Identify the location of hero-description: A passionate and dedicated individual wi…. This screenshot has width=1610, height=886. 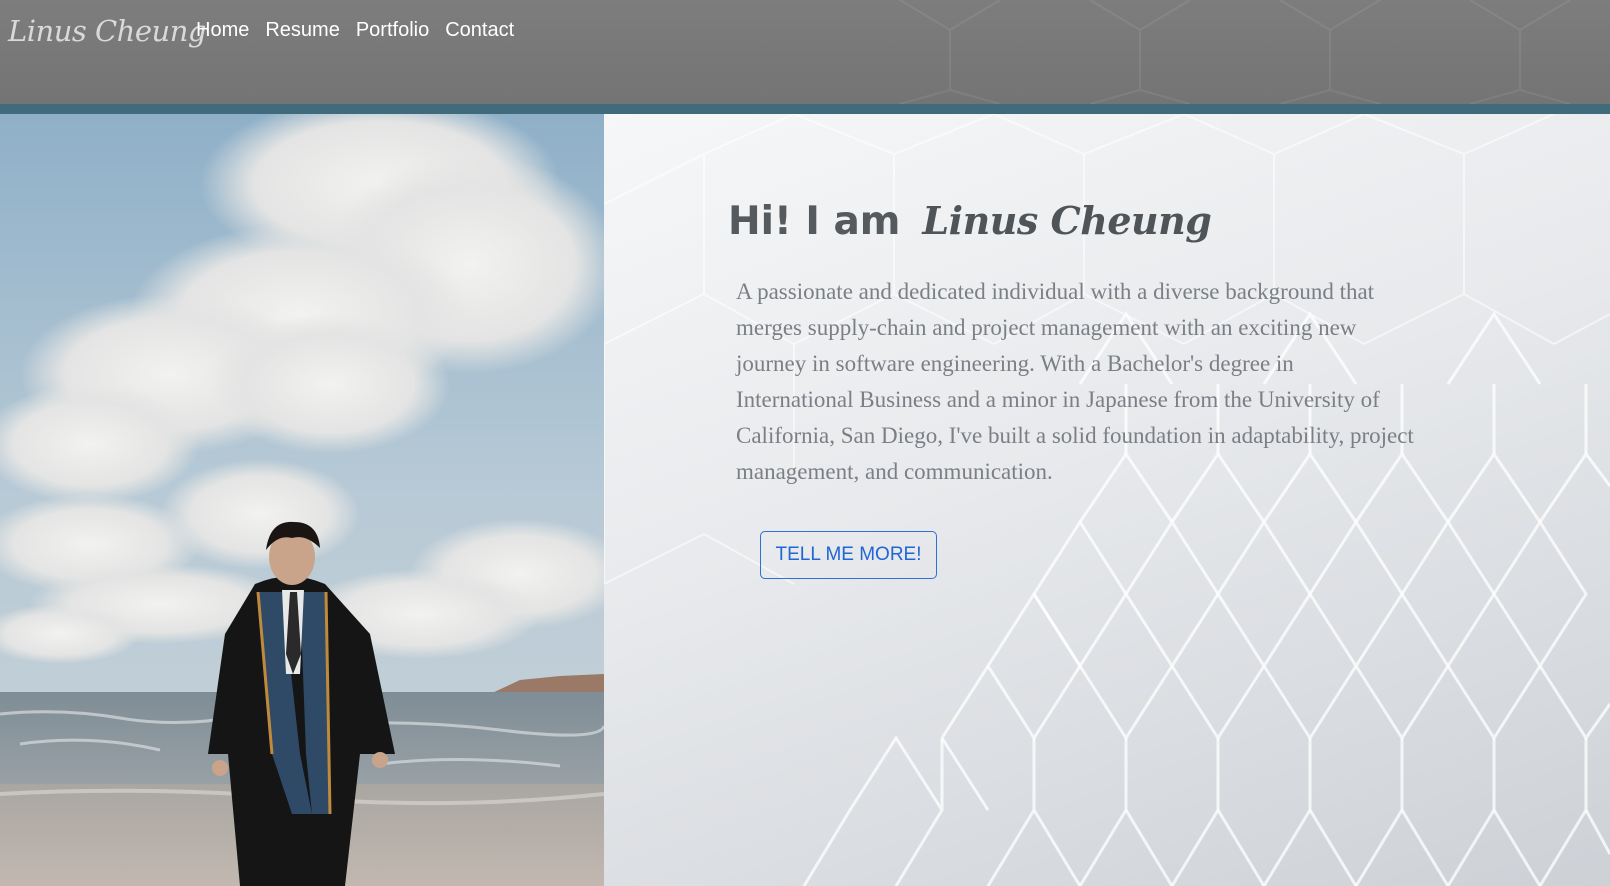
(1075, 381).